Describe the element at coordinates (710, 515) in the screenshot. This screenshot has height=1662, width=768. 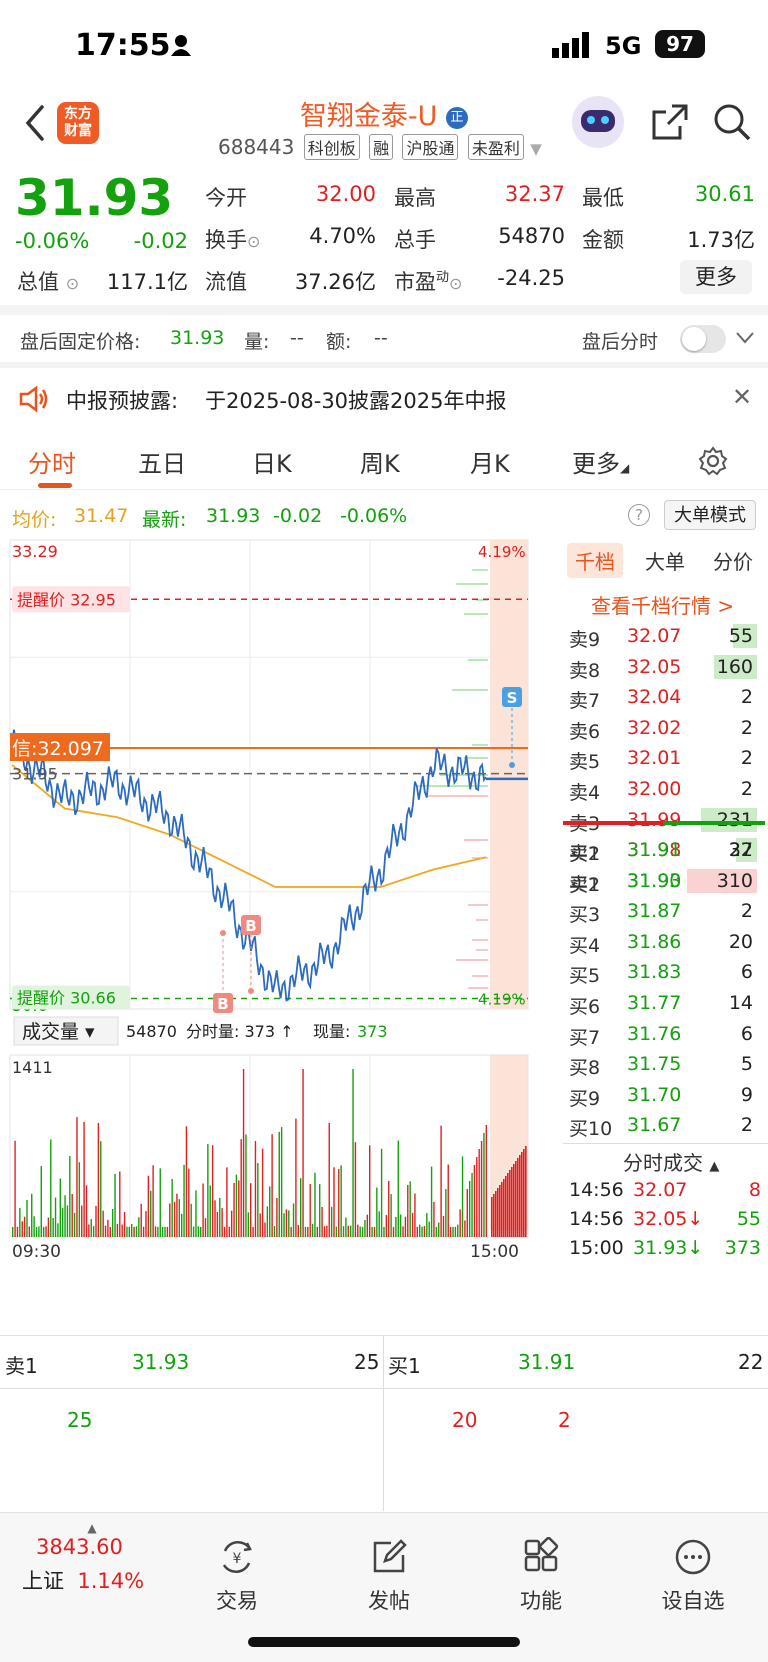
I see `big-order-mode-button: 大单模式` at that location.